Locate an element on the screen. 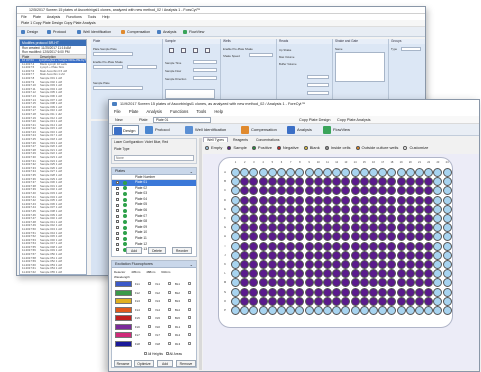 Image resolution: width=481 pixels, height=372 pixels. back-analysis-button: Analysis is located at coordinates (166, 32).